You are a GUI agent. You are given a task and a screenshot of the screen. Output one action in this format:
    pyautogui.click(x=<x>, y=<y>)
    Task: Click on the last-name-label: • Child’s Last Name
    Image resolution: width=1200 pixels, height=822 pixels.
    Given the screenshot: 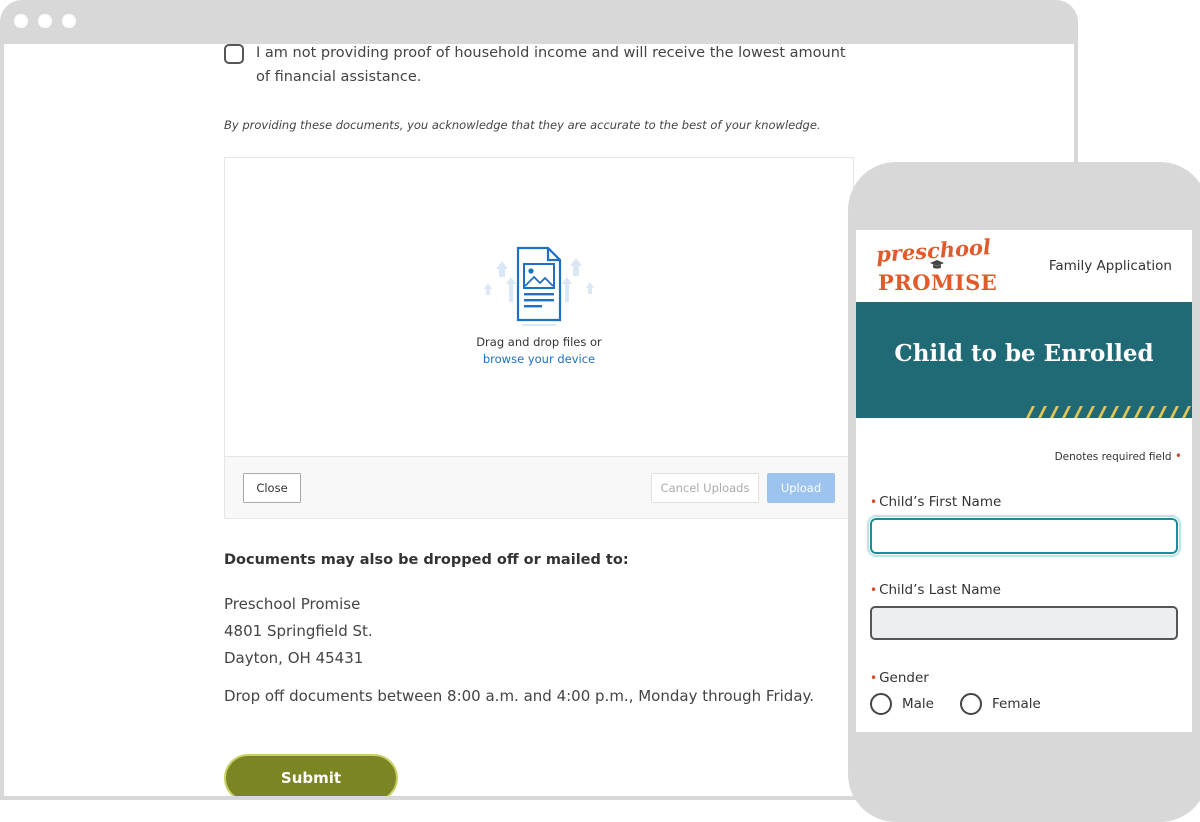 What is the action you would take?
    pyautogui.click(x=935, y=590)
    